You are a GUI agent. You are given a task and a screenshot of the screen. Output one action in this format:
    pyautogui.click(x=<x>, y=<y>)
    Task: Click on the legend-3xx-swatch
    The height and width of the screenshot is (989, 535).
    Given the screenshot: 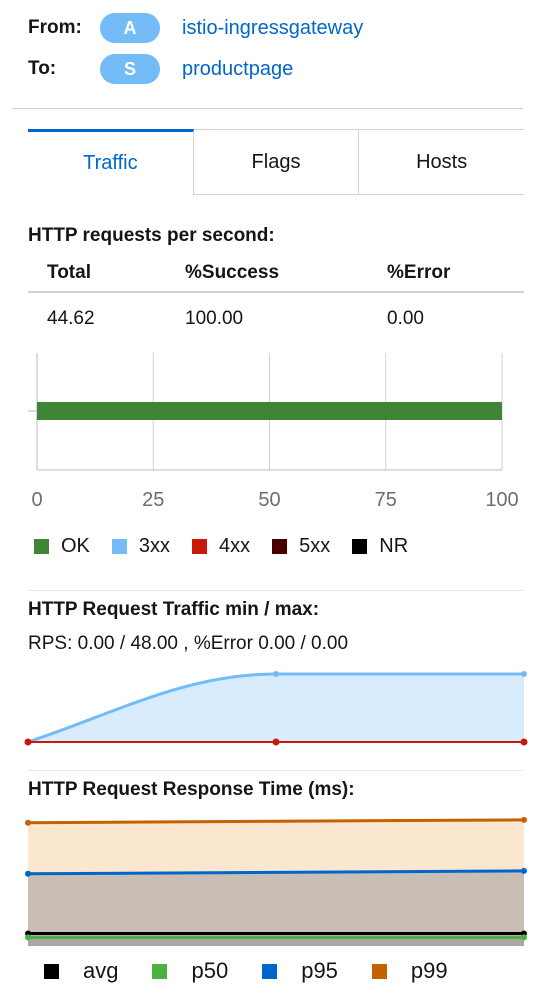 What is the action you would take?
    pyautogui.click(x=119, y=546)
    